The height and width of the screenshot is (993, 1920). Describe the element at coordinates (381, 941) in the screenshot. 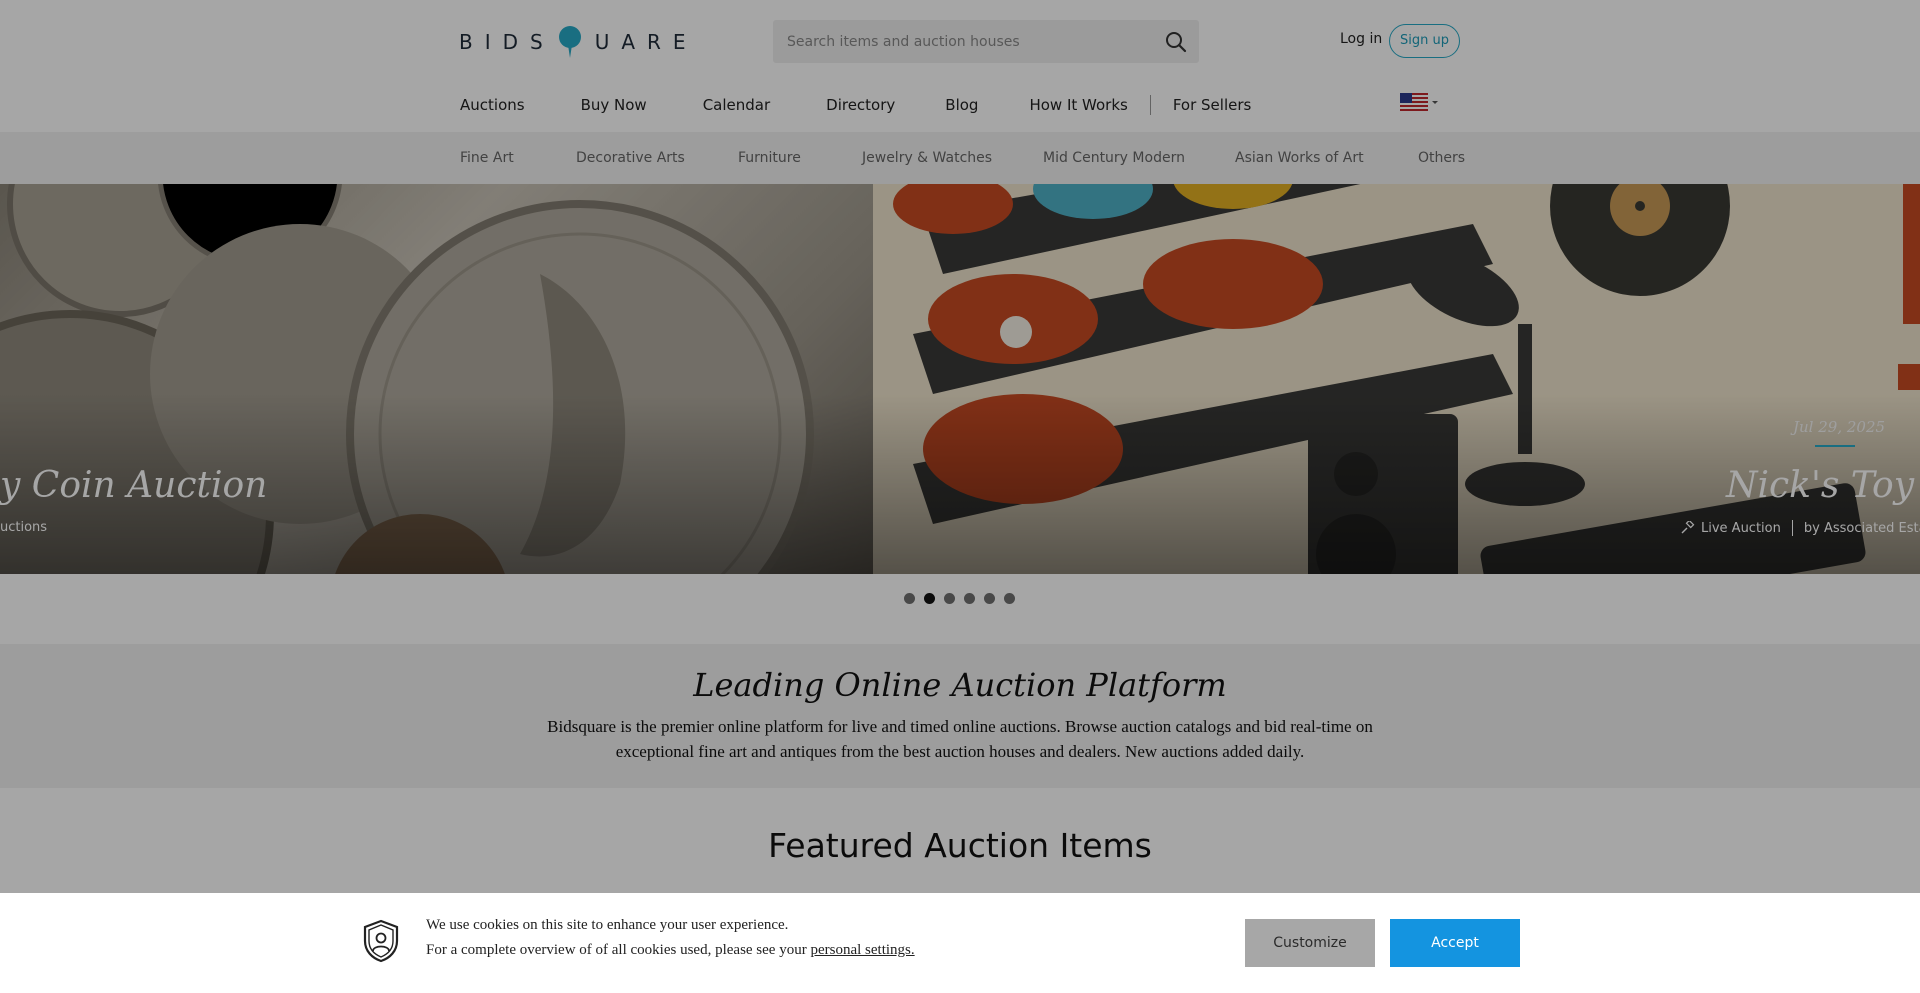

I see `shield-lock-icon` at that location.